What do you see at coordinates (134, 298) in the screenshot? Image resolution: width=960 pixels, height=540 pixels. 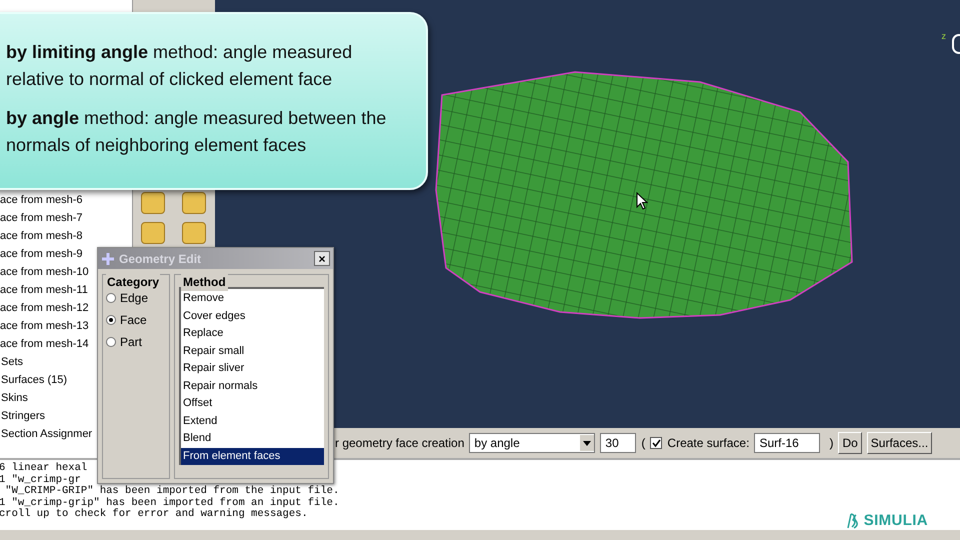 I see `radio-label: Edge` at bounding box center [134, 298].